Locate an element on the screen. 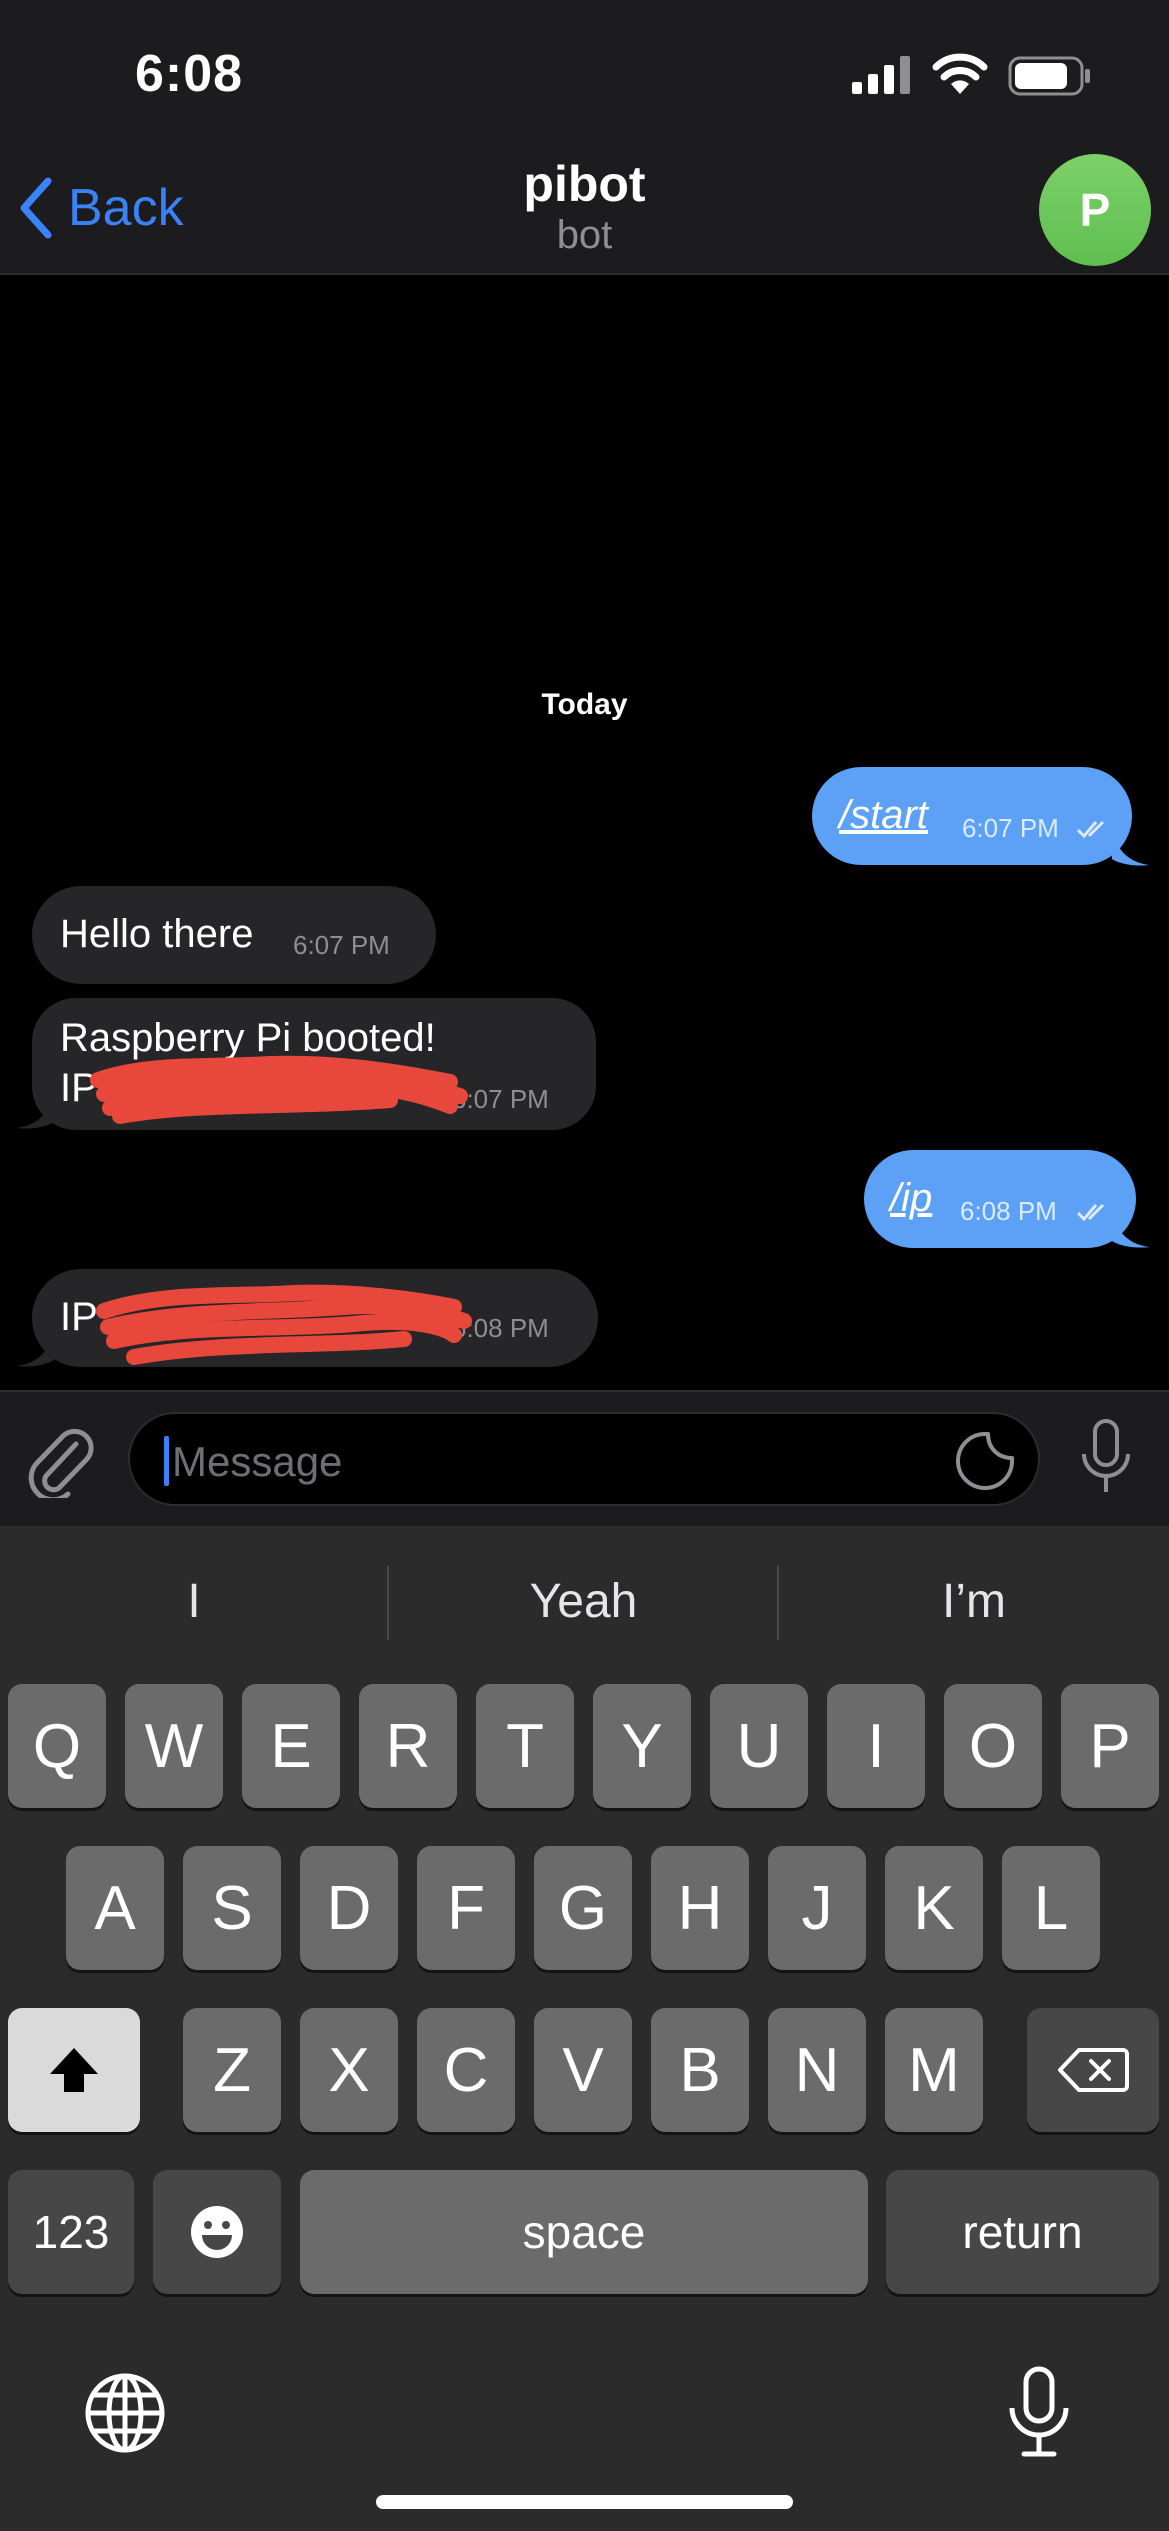  key-w: W is located at coordinates (174, 1746).